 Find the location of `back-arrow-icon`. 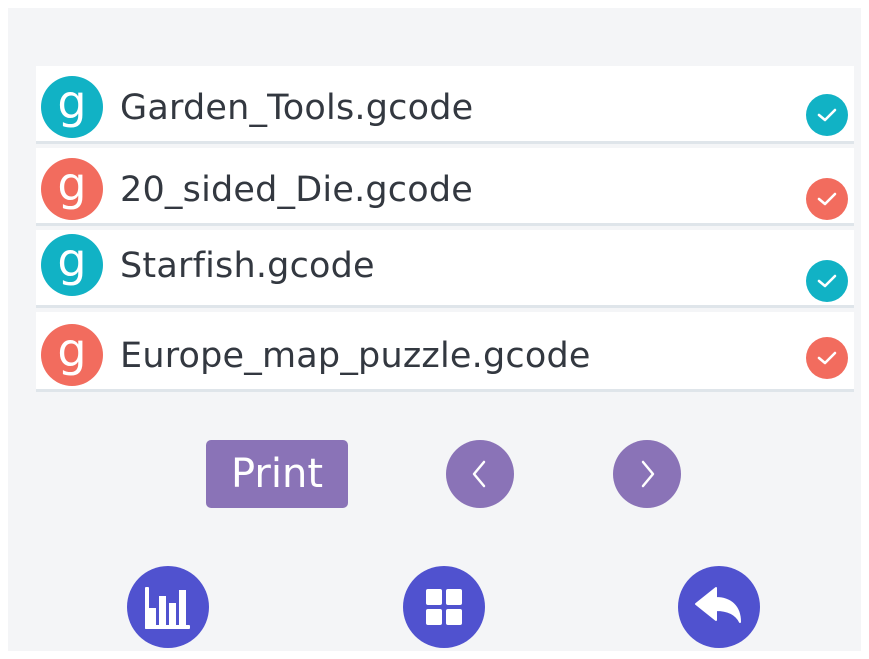

back-arrow-icon is located at coordinates (718, 605).